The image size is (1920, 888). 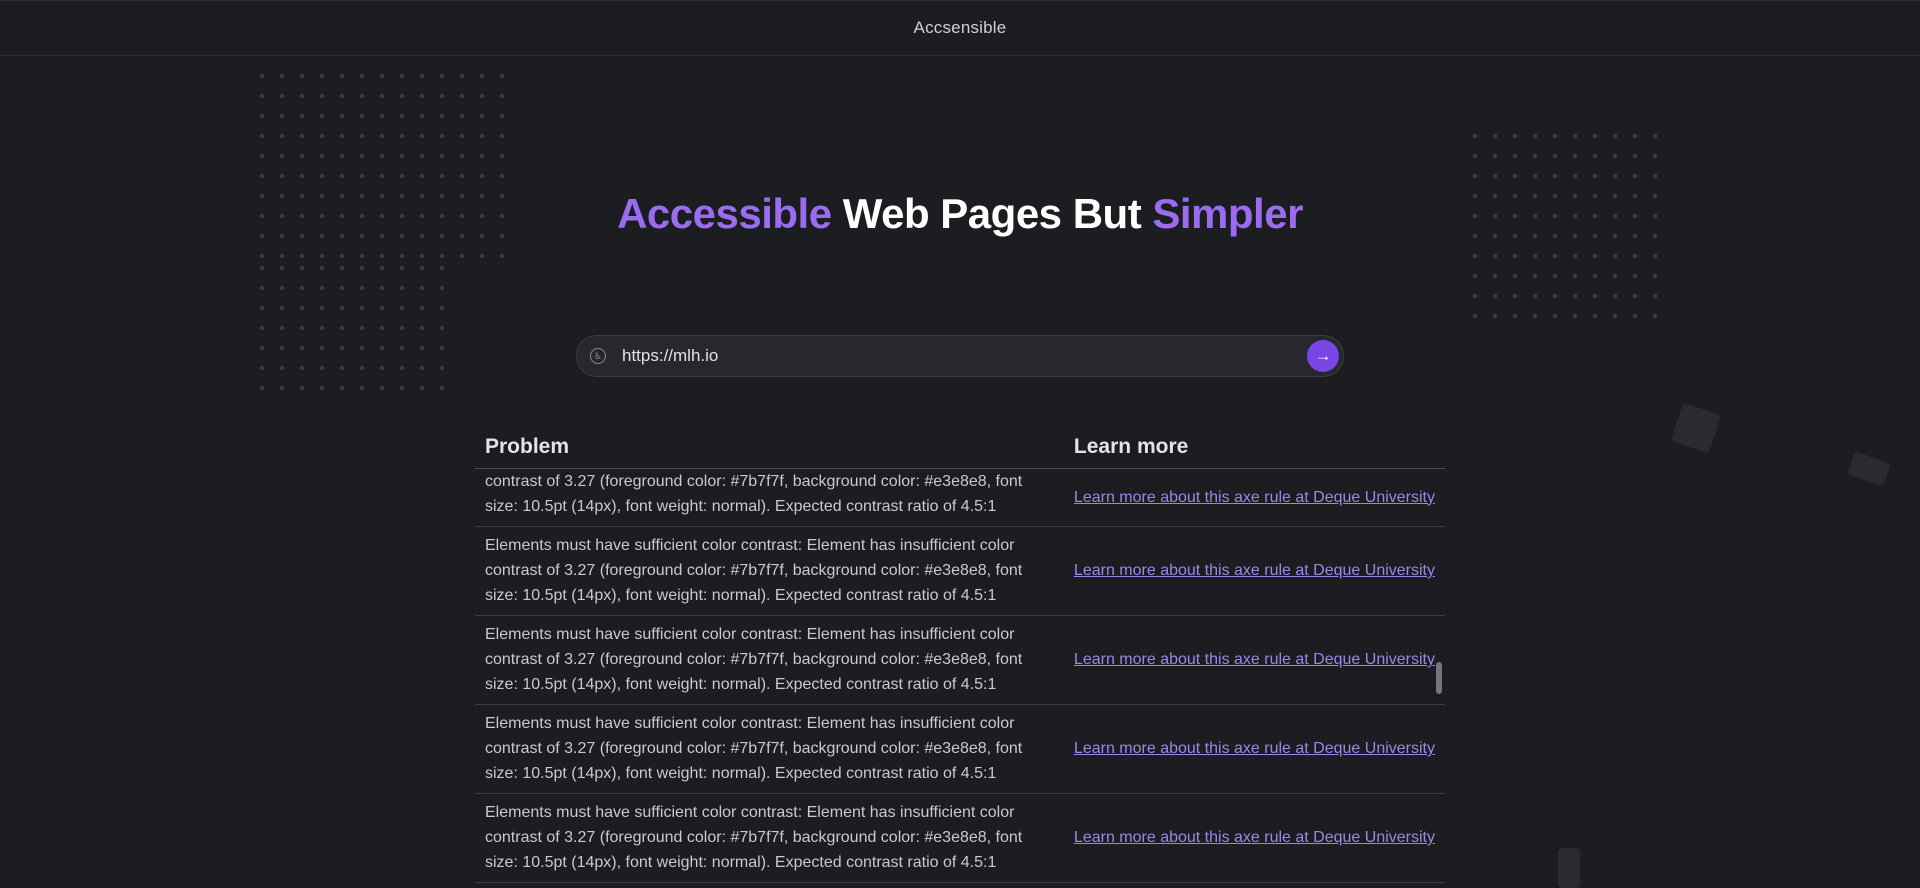 I want to click on table-header-row: Problem Learn more, so click(x=960, y=448).